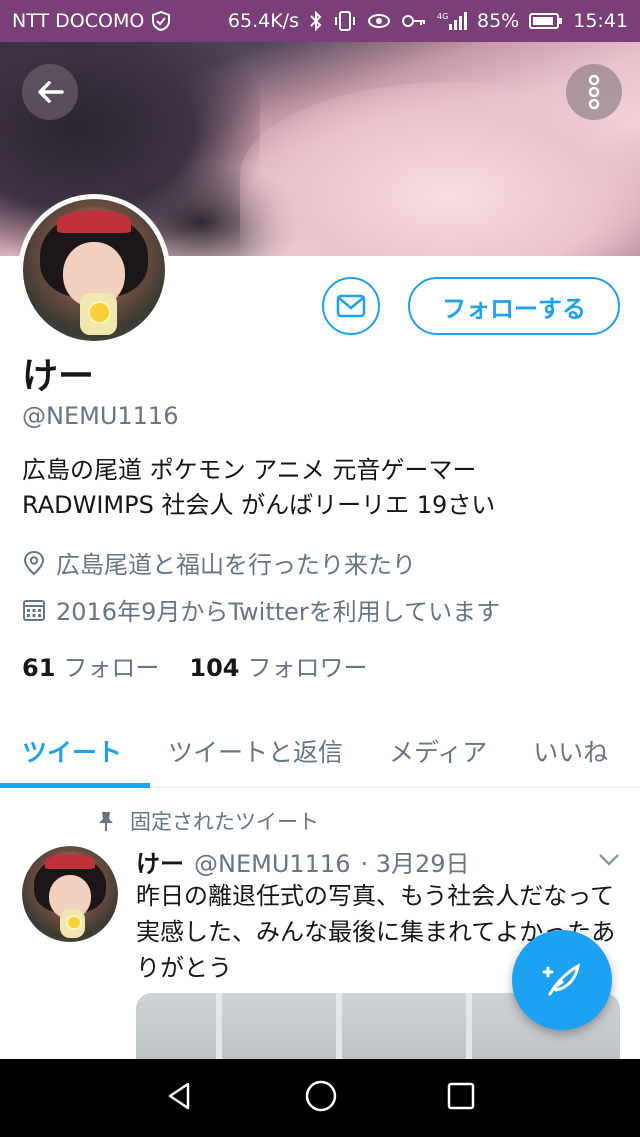  What do you see at coordinates (345, 21) in the screenshot?
I see `vibrate-icon` at bounding box center [345, 21].